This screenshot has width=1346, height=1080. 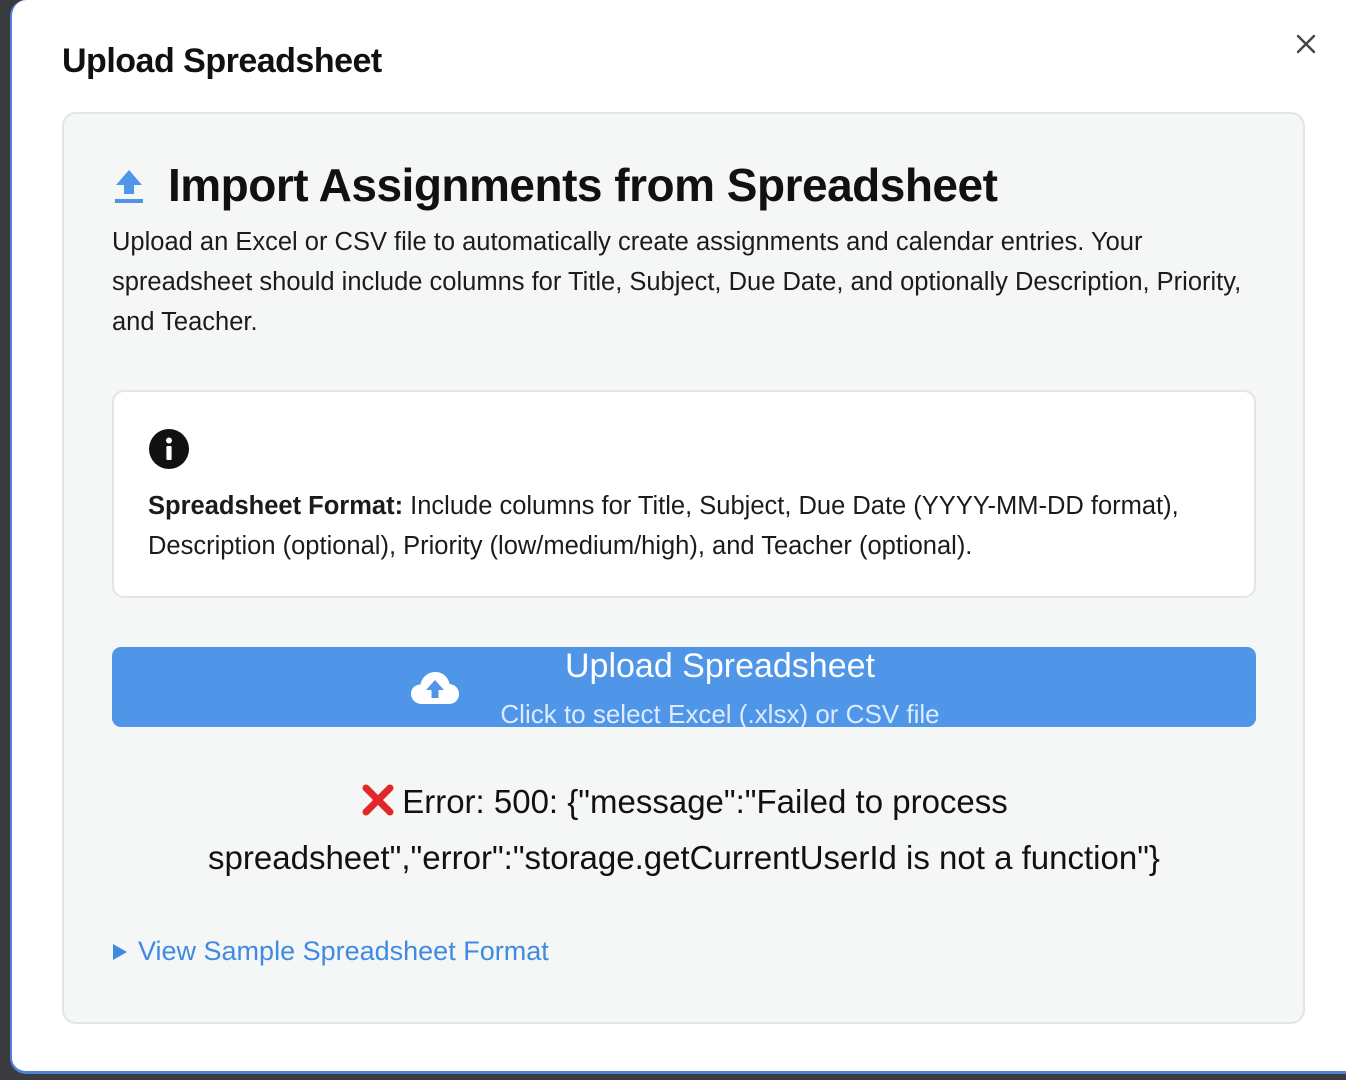 I want to click on close-icon, so click(x=1306, y=44).